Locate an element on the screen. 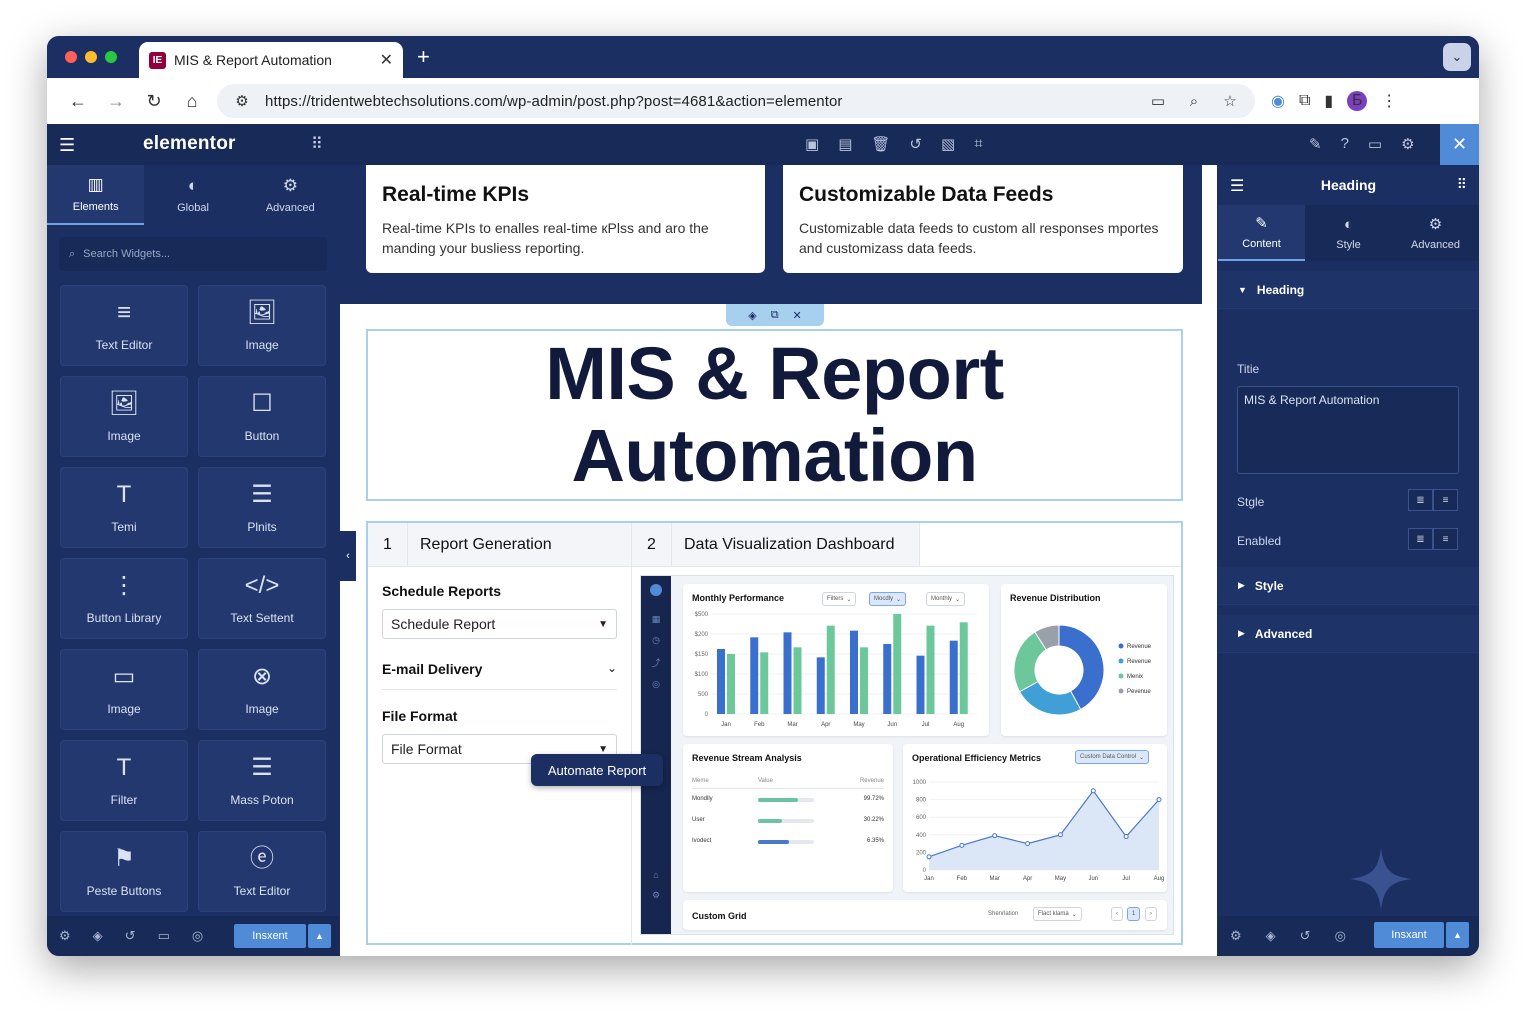 Image resolution: width=1526 pixels, height=1024 pixels. new-tab-button: + is located at coordinates (423, 57).